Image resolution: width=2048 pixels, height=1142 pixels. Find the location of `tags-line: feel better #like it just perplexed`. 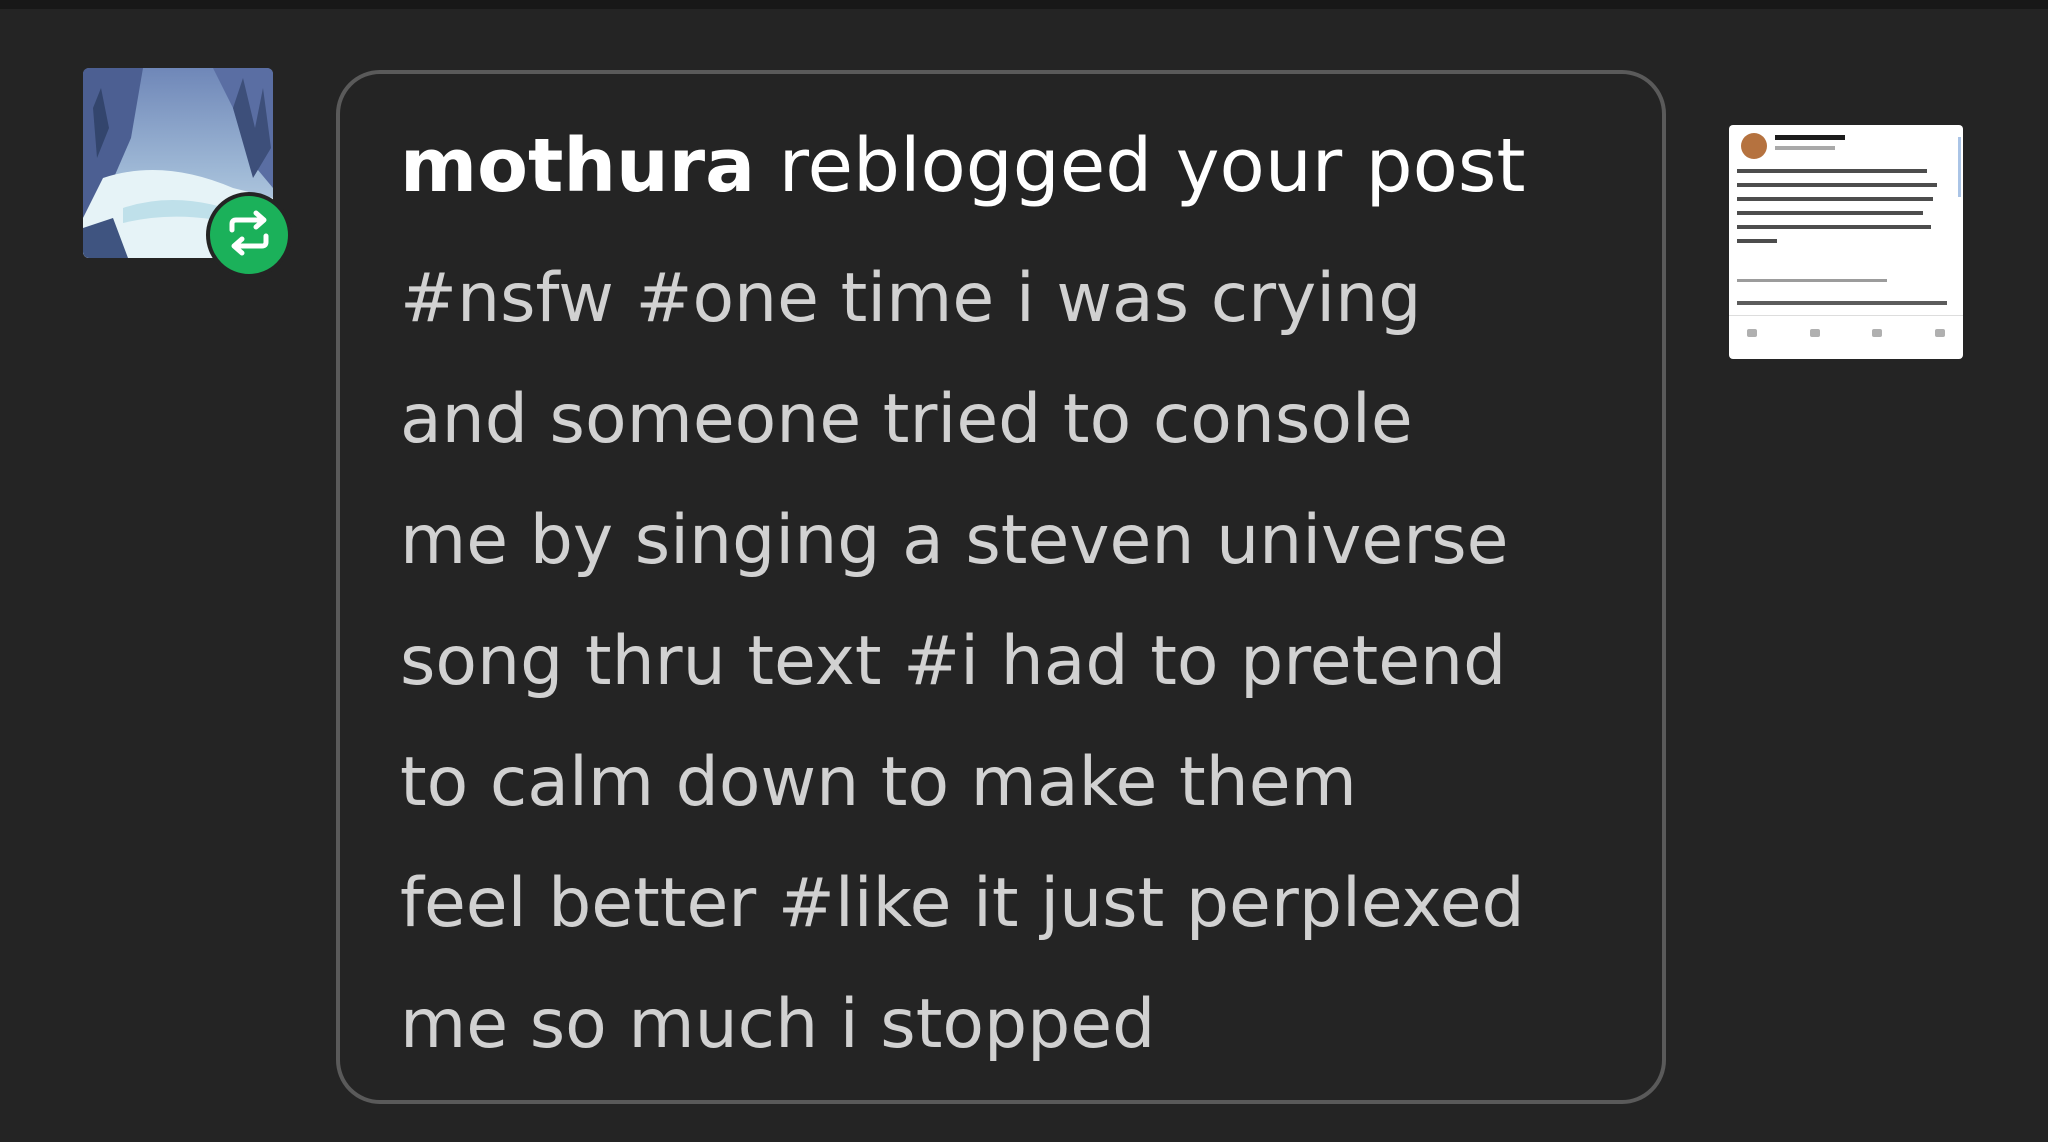

tags-line: feel better #like it just perplexed is located at coordinates (962, 903).